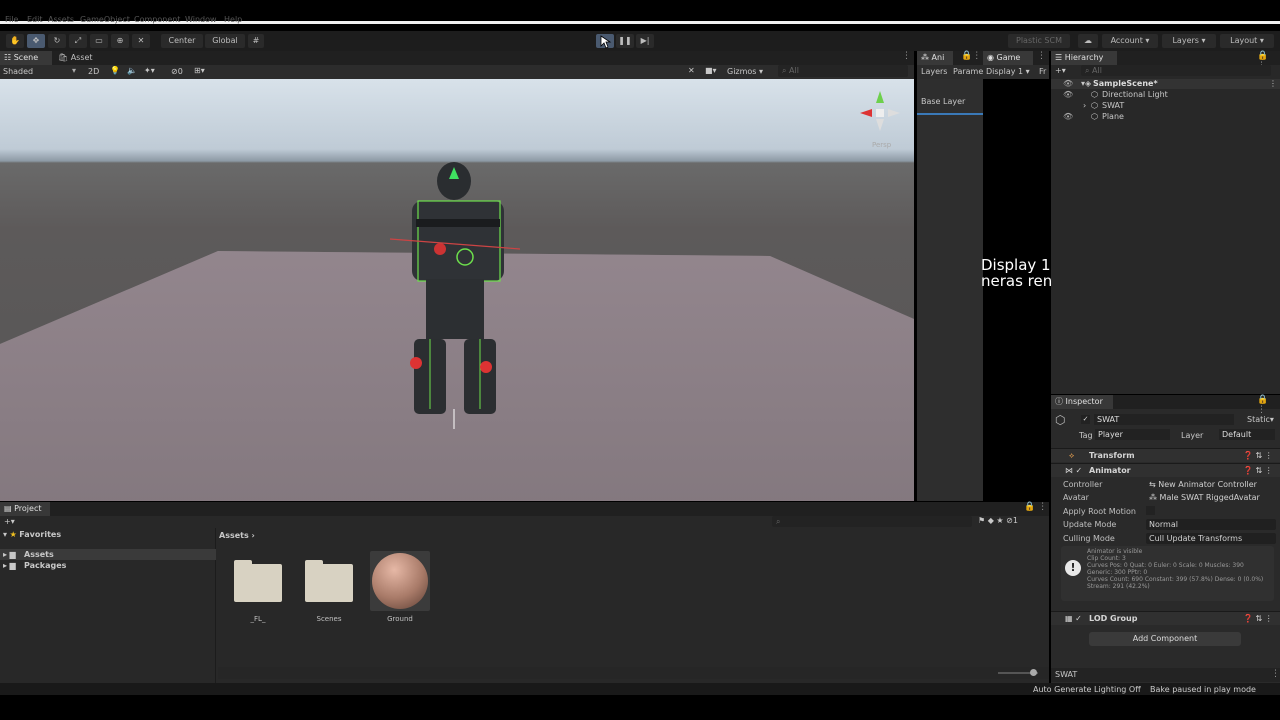 This screenshot has height=720, width=1280. Describe the element at coordinates (950, 105) in the screenshot. I see `base-layer-item: Base Layer` at that location.